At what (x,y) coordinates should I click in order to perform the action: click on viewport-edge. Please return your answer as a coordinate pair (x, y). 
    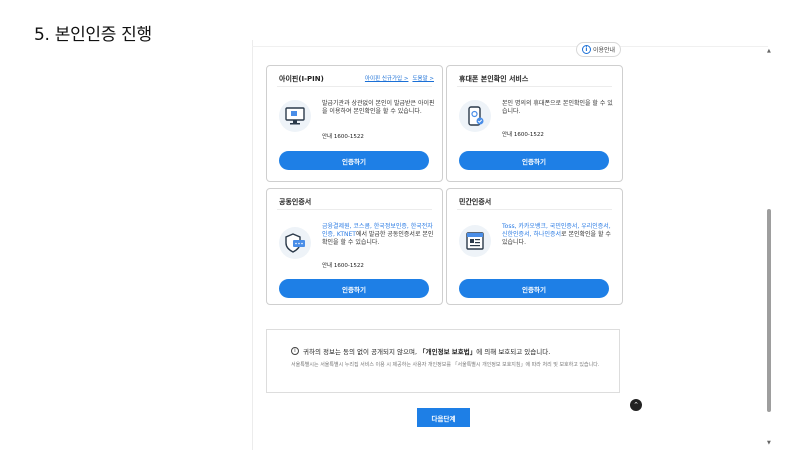
    Looking at the image, I should click on (252, 245).